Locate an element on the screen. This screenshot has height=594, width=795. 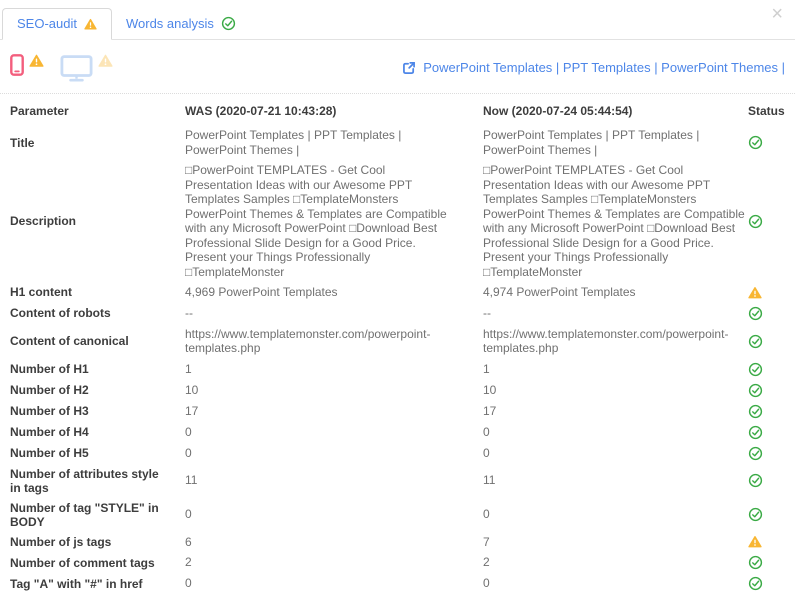
parameter-label: Number of attributes style in tags is located at coordinates (84, 480).